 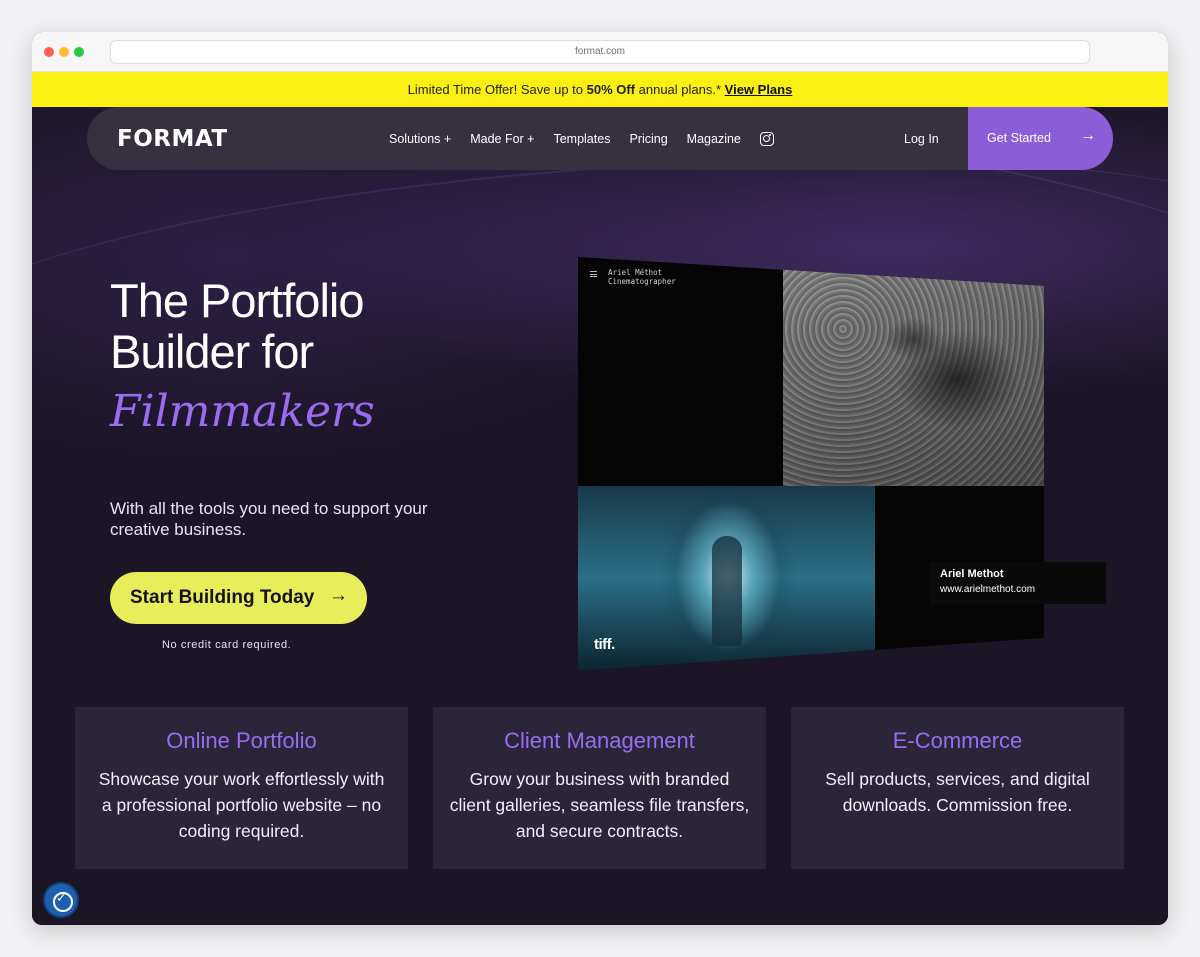 I want to click on hero-title: The Portfolio Builder for, so click(x=237, y=326).